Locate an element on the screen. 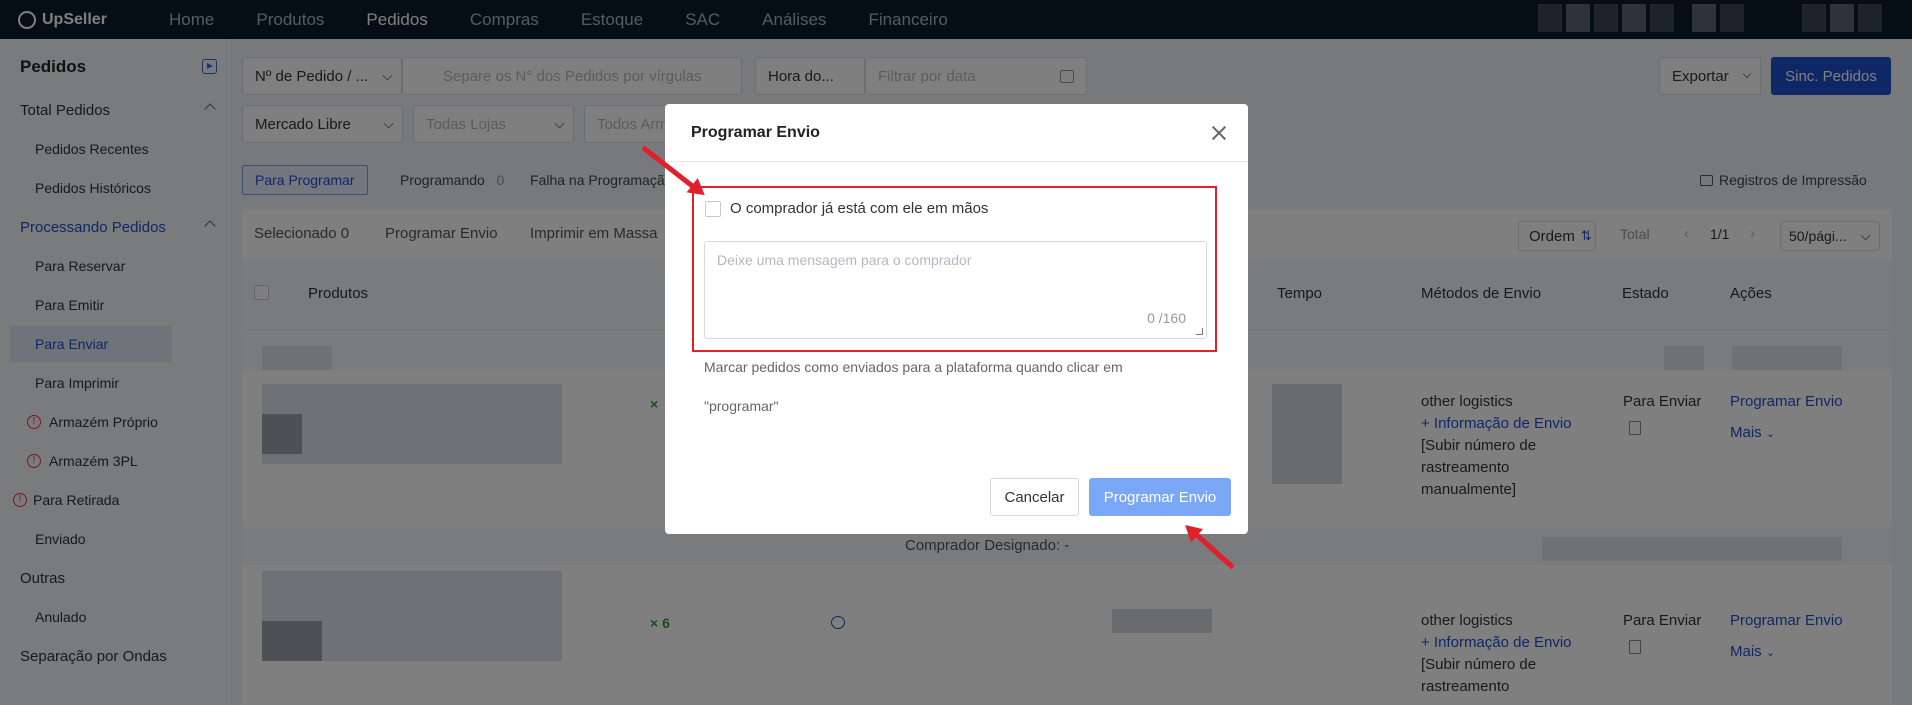 The width and height of the screenshot is (1912, 705). close-icon is located at coordinates (1219, 133).